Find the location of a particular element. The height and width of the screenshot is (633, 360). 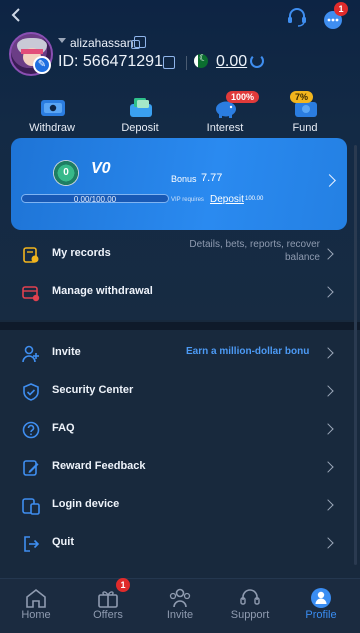

tab-offers-label: Offers is located at coordinates (108, 615).